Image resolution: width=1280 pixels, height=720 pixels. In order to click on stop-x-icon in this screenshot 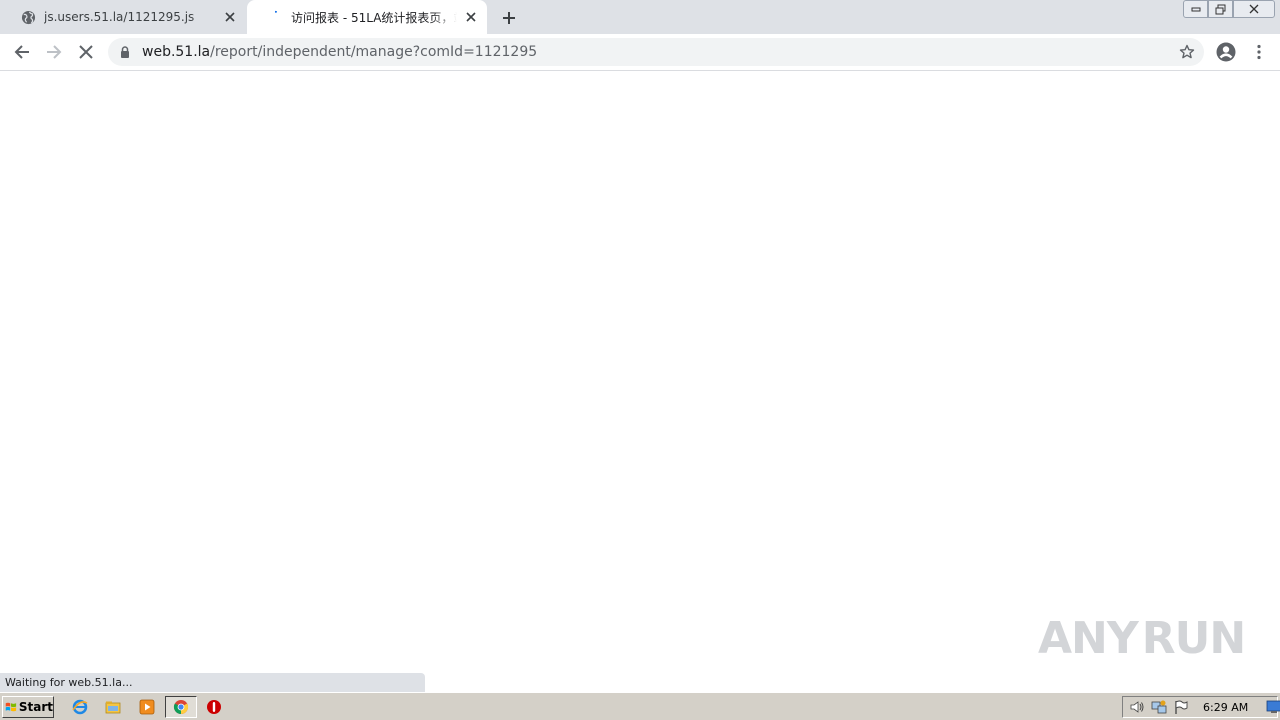, I will do `click(86, 52)`.